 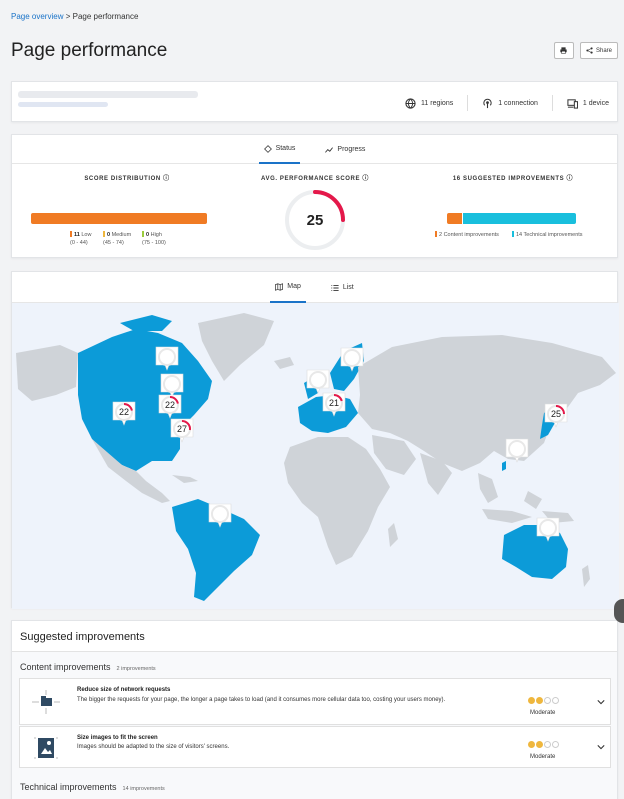 I want to click on trend-icon, so click(x=329, y=149).